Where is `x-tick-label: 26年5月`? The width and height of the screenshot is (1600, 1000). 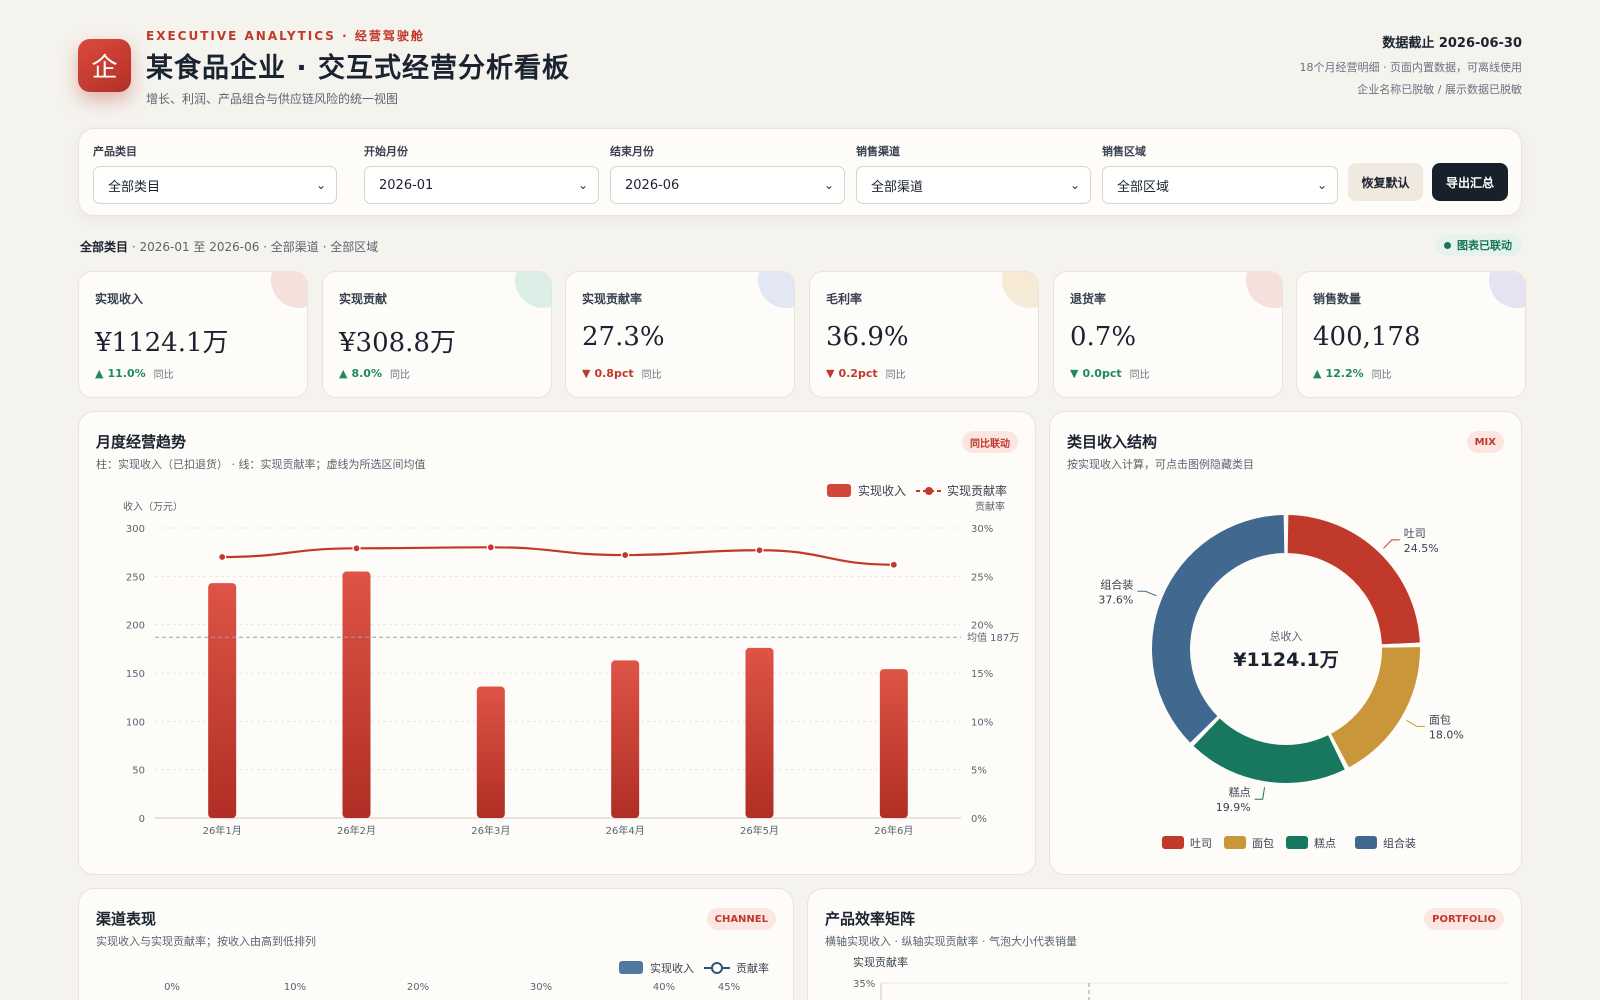 x-tick-label: 26年5月 is located at coordinates (759, 830).